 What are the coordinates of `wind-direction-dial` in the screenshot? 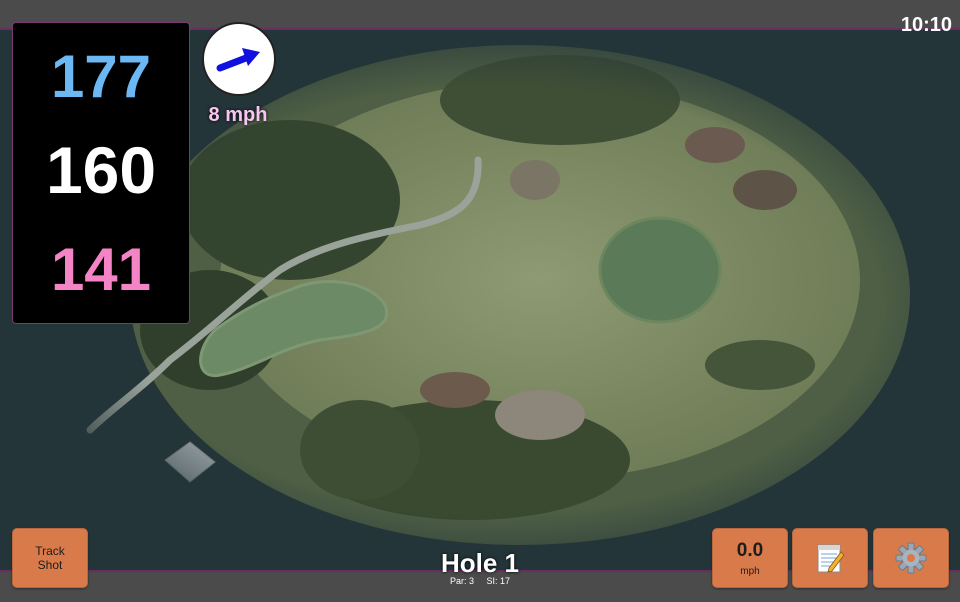 It's located at (239, 59).